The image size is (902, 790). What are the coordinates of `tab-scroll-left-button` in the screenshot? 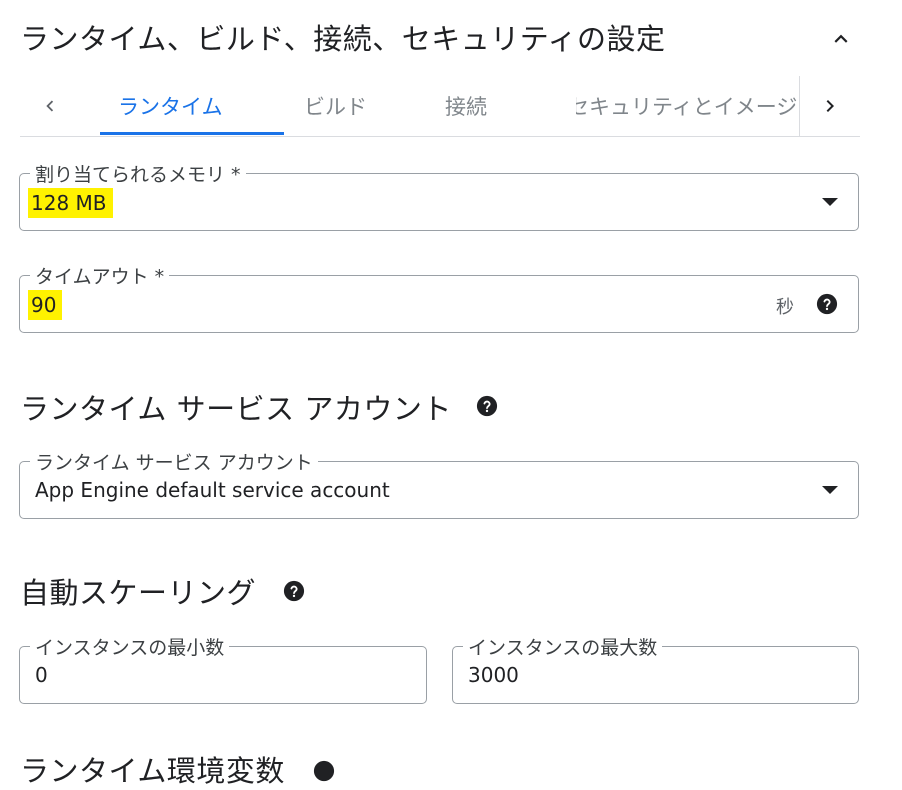 It's located at (50, 106).